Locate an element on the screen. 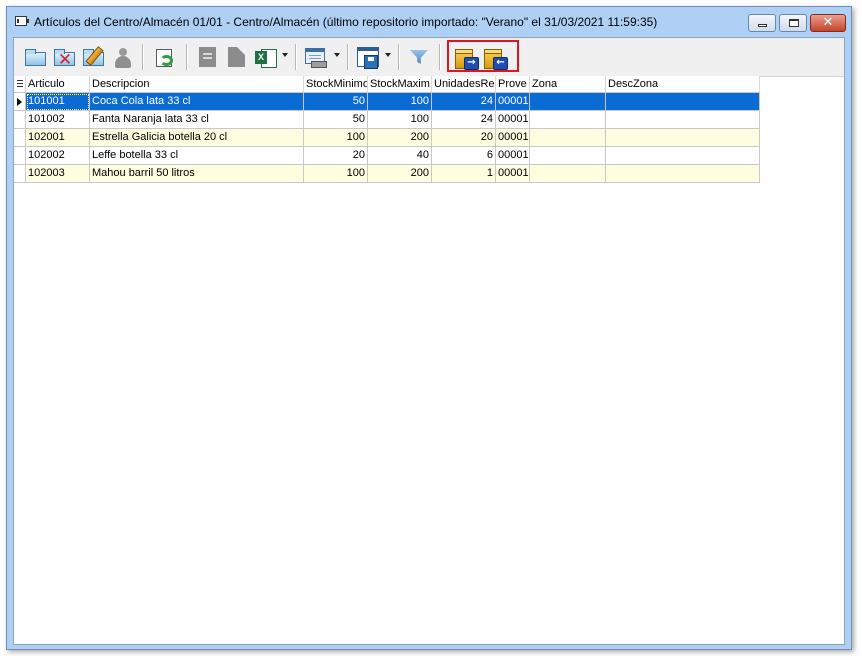 This screenshot has height=658, width=862. document-button is located at coordinates (207, 57).